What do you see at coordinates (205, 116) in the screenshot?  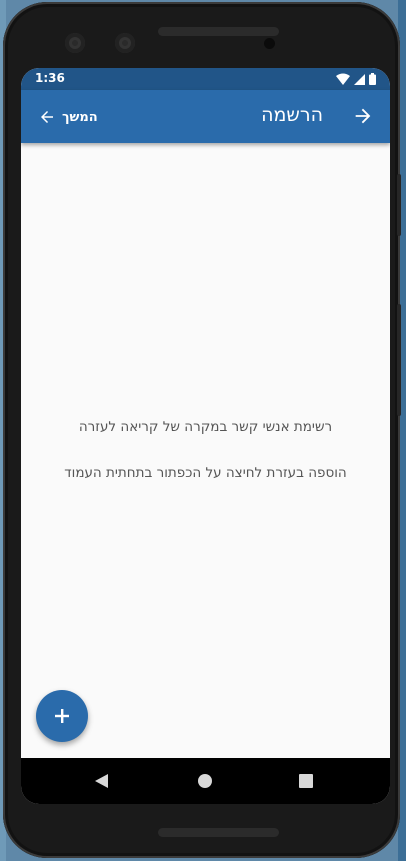 I see `app-bar: הרשמה המשך` at bounding box center [205, 116].